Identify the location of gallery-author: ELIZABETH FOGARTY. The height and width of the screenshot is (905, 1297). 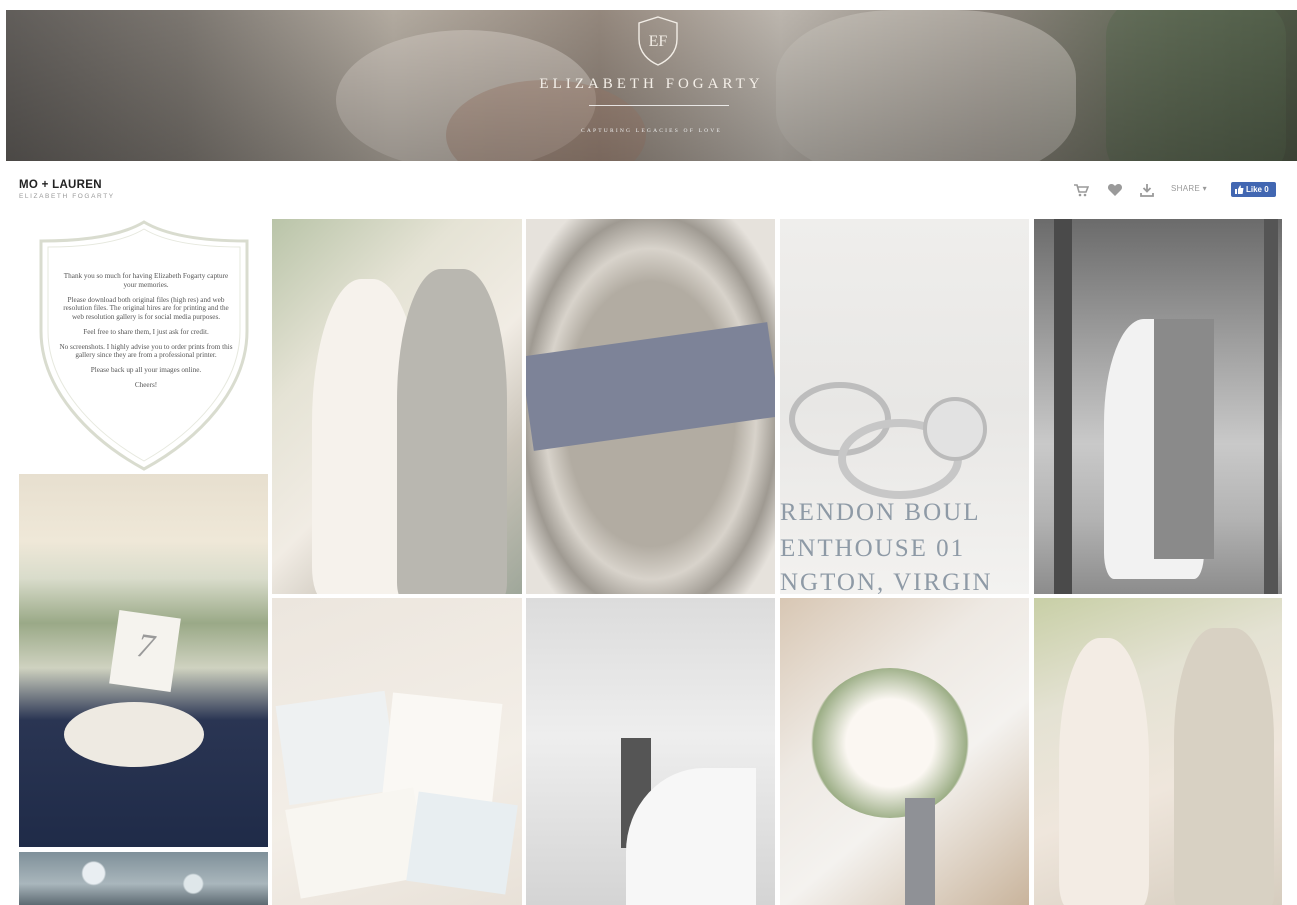
(67, 196).